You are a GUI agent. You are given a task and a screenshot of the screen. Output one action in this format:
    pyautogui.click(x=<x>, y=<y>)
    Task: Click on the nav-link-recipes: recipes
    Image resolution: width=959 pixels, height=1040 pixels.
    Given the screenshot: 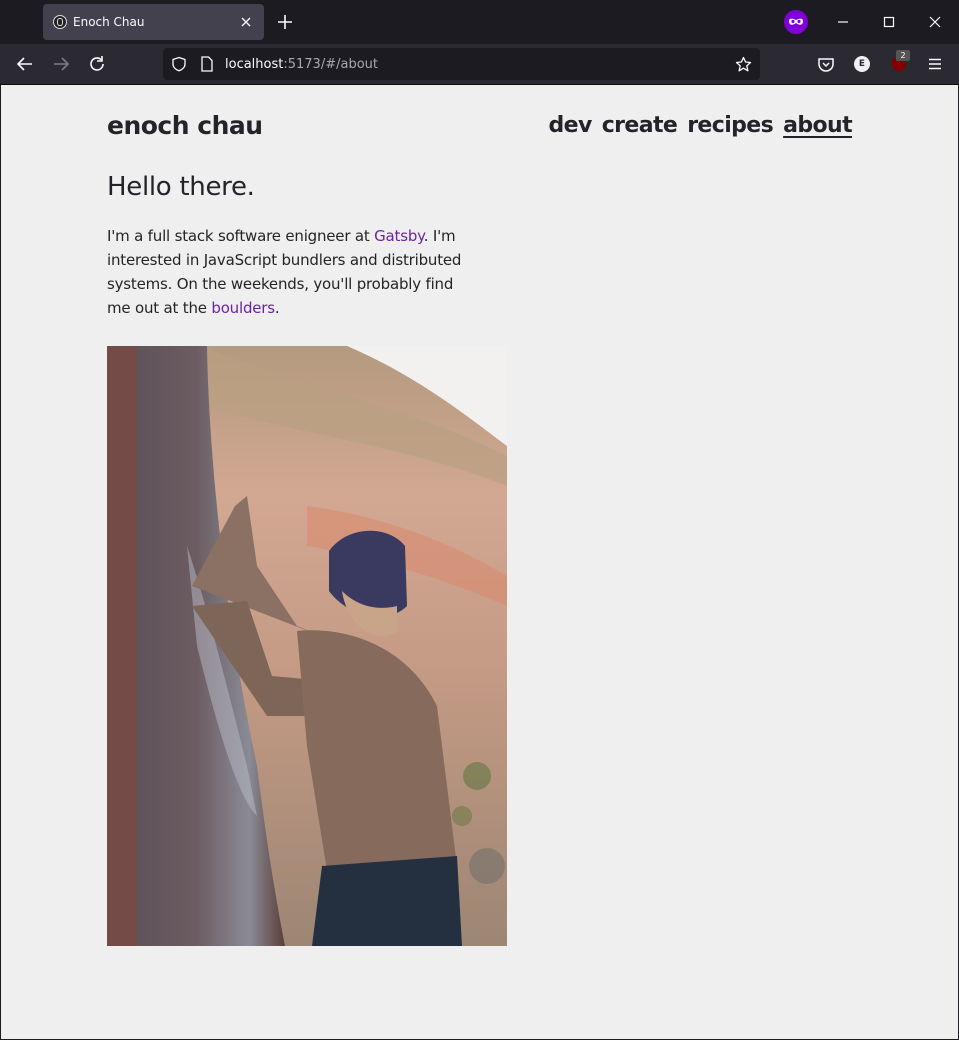 What is the action you would take?
    pyautogui.click(x=730, y=125)
    